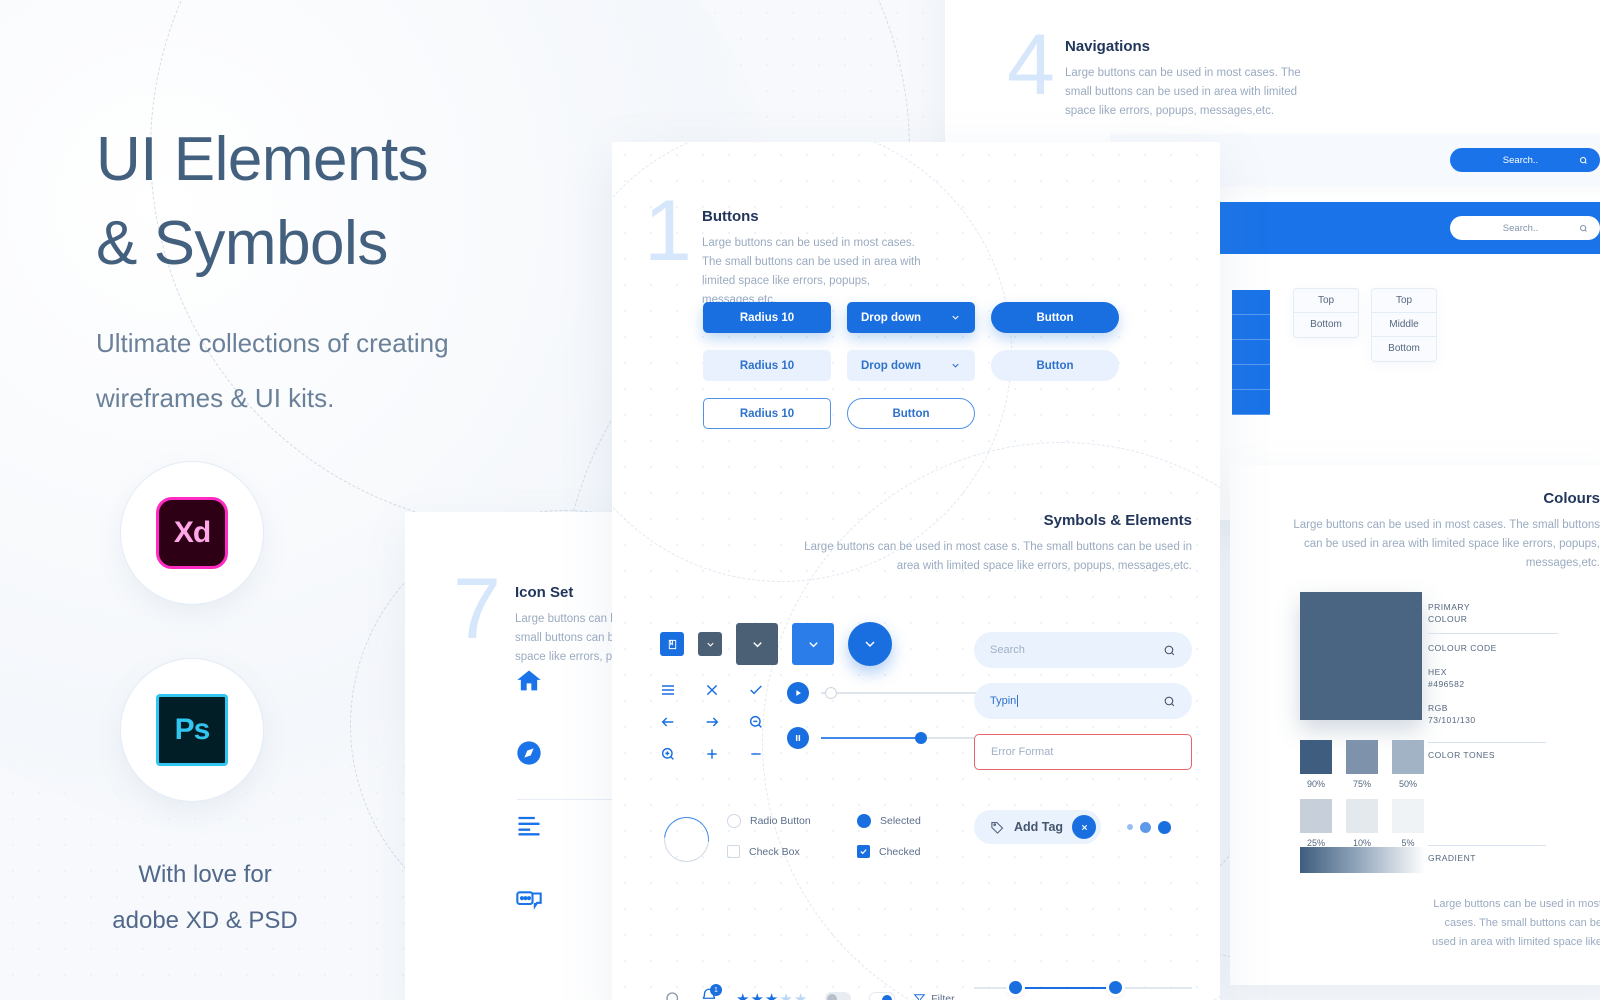  I want to click on remove-tag-button, so click(1084, 827).